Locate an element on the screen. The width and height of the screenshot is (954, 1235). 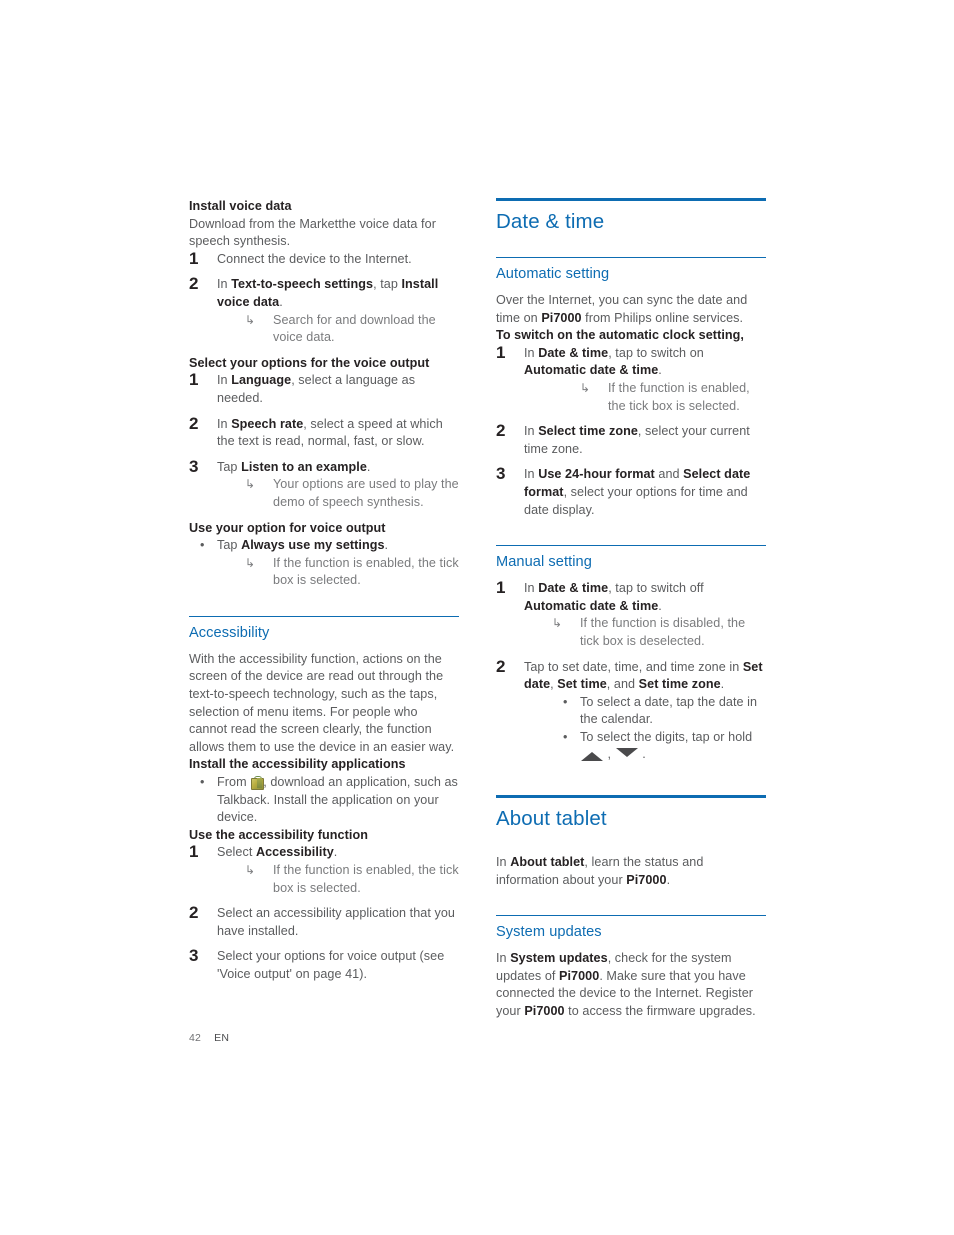
manual-setting-heading: Manual setting is located at coordinates (631, 558).